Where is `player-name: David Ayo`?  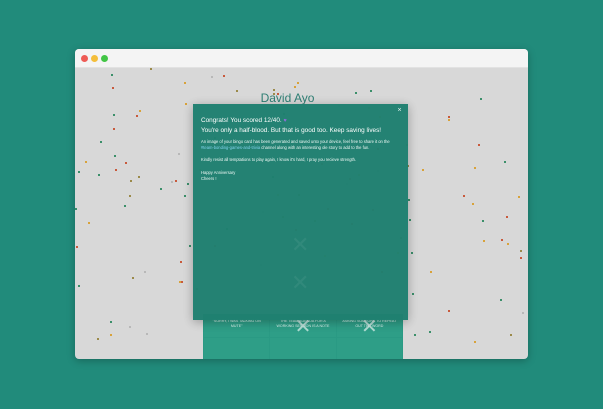 player-name: David Ayo is located at coordinates (287, 98).